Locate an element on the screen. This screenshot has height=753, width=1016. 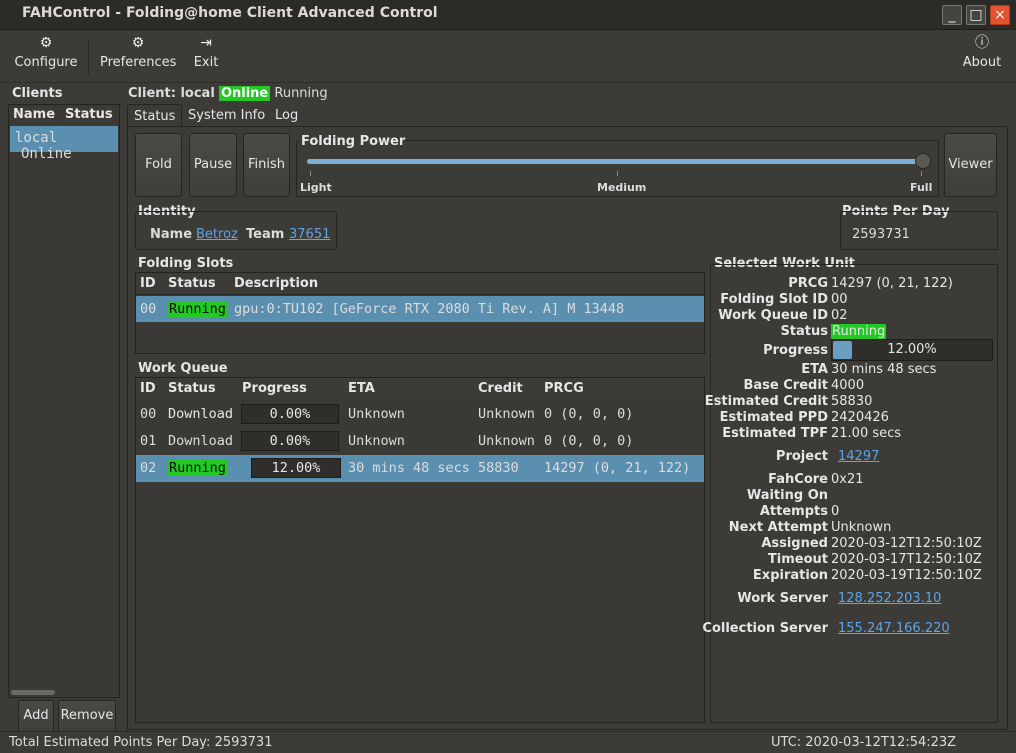
configure-button: ⚙ Configure is located at coordinates (46, 52).